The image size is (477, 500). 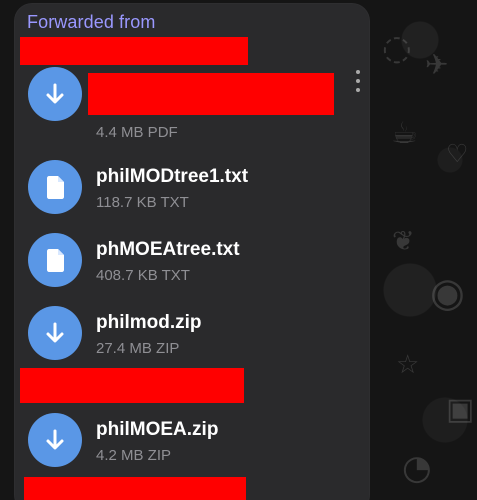 I want to click on file-size-type: 4.4 MB PDF, so click(x=137, y=132).